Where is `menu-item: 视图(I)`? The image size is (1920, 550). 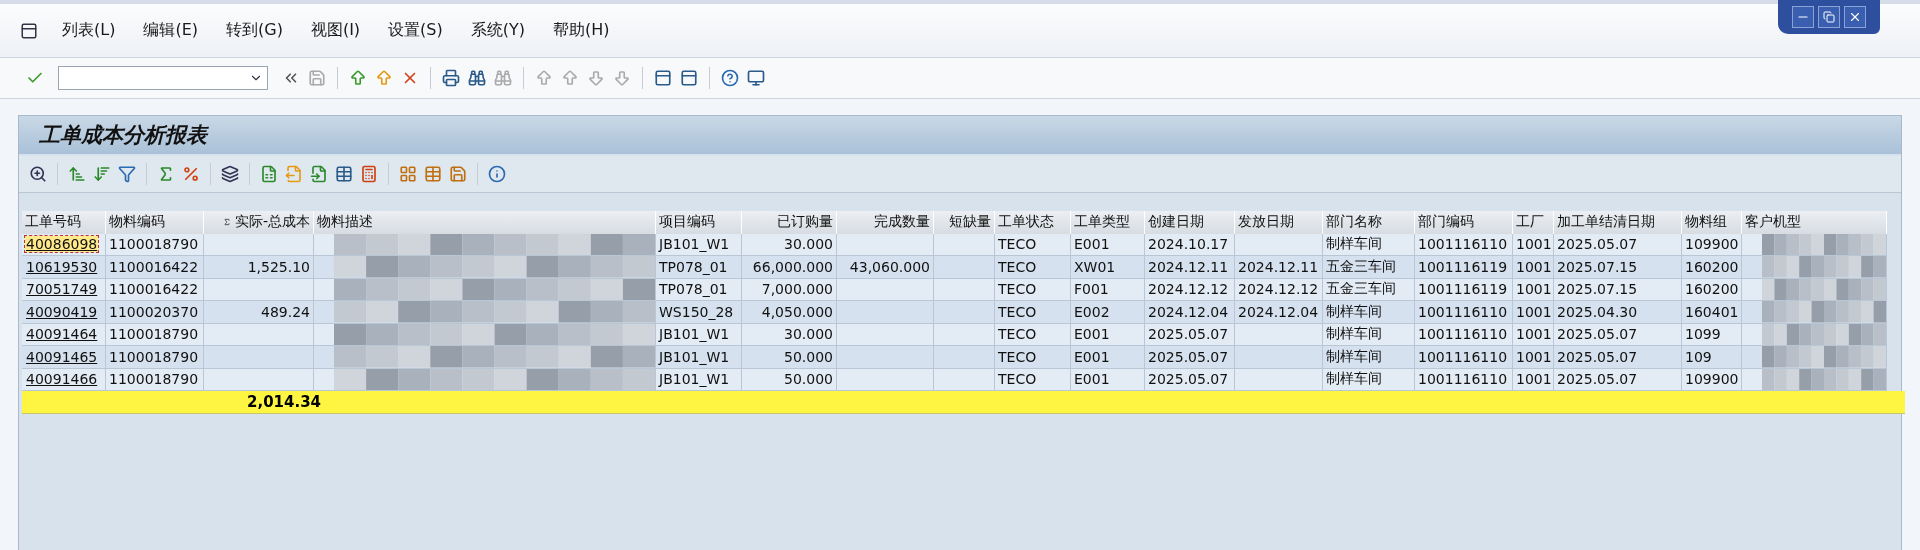
menu-item: 视图(I) is located at coordinates (335, 30).